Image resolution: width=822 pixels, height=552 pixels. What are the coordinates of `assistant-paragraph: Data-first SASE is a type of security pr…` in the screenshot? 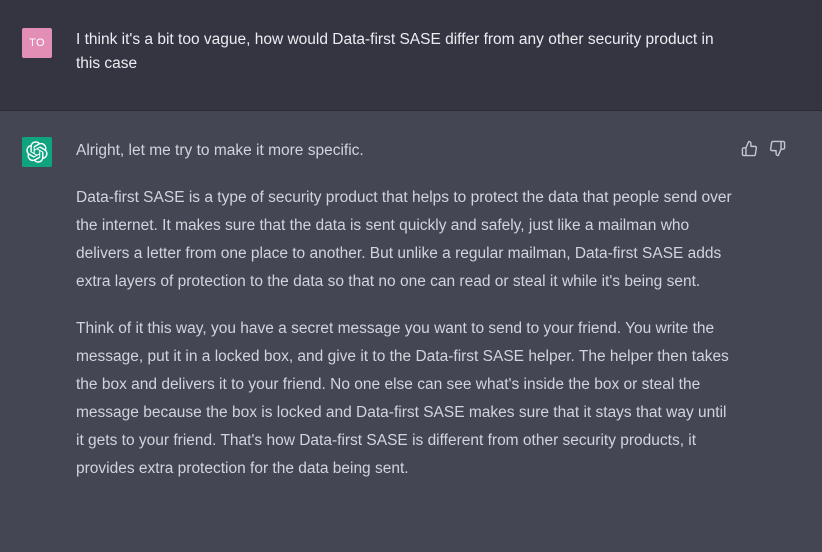 It's located at (404, 239).